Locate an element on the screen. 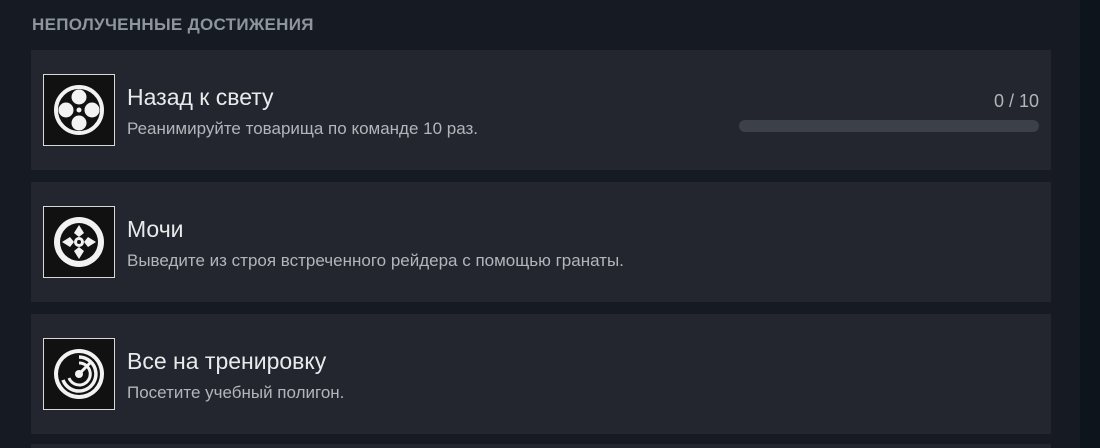 This screenshot has width=1100, height=448. achievement-progress-bar is located at coordinates (889, 126).